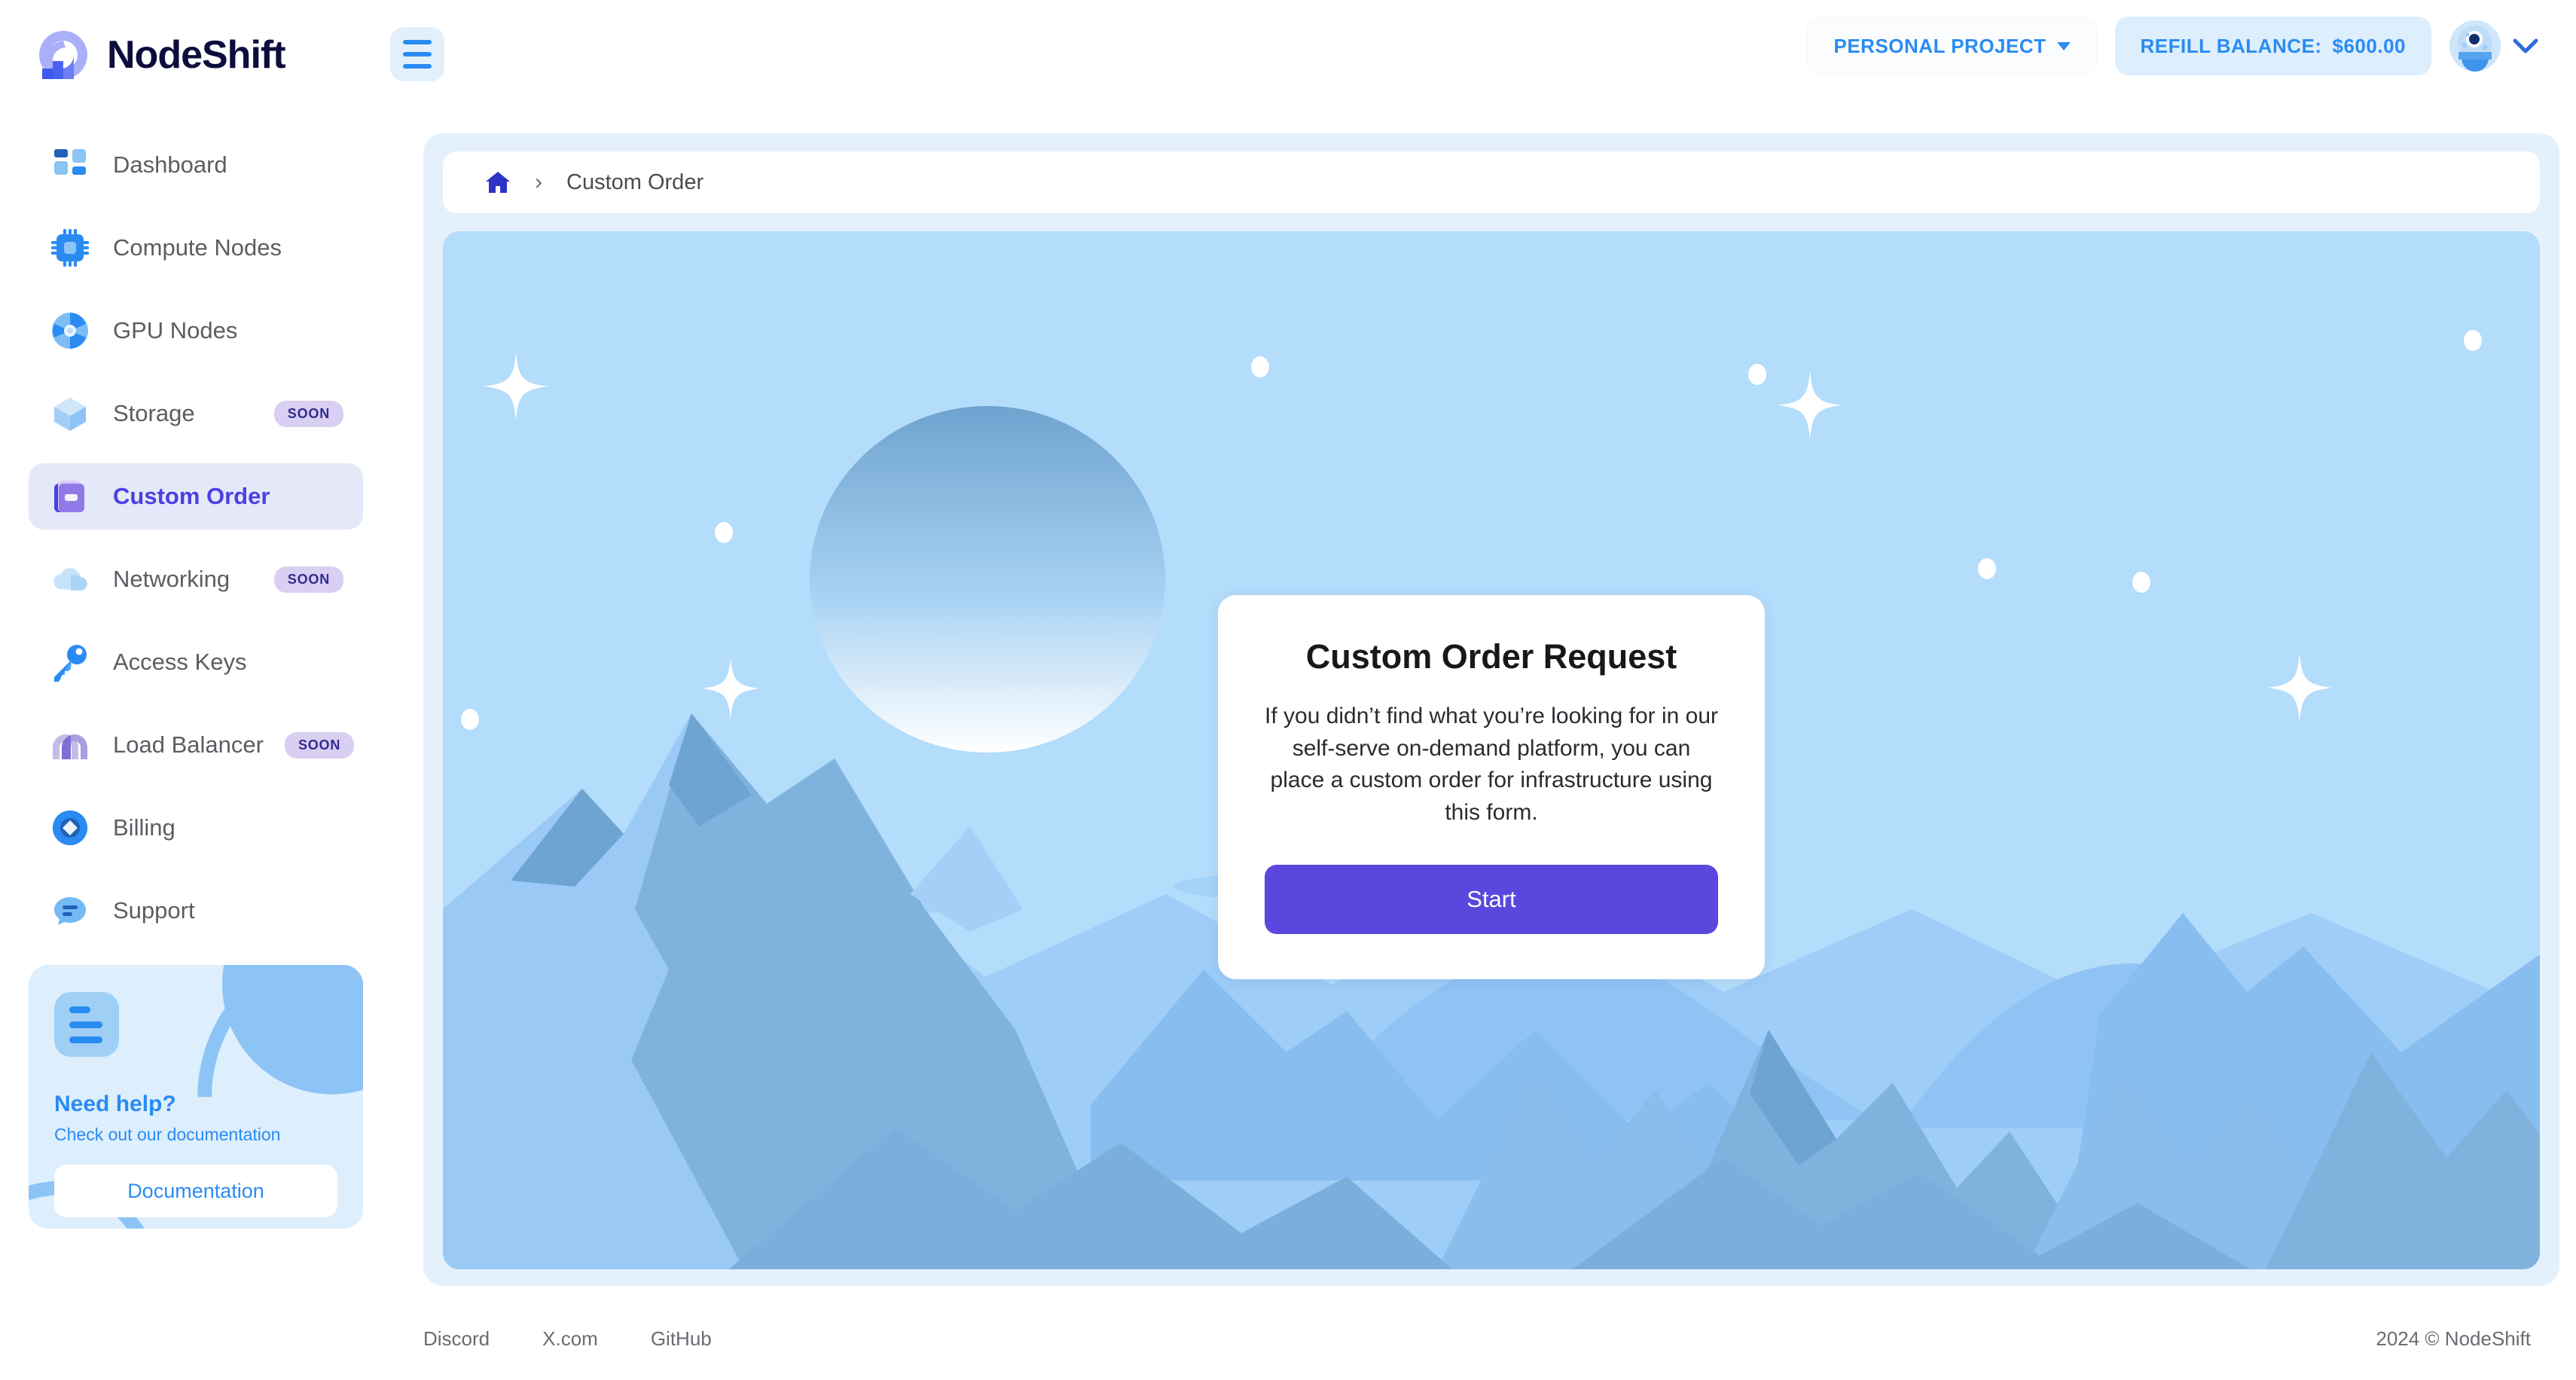  What do you see at coordinates (1484, 1338) in the screenshot?
I see `footer: Discord X.com GitHub 2024 © NodeShift` at bounding box center [1484, 1338].